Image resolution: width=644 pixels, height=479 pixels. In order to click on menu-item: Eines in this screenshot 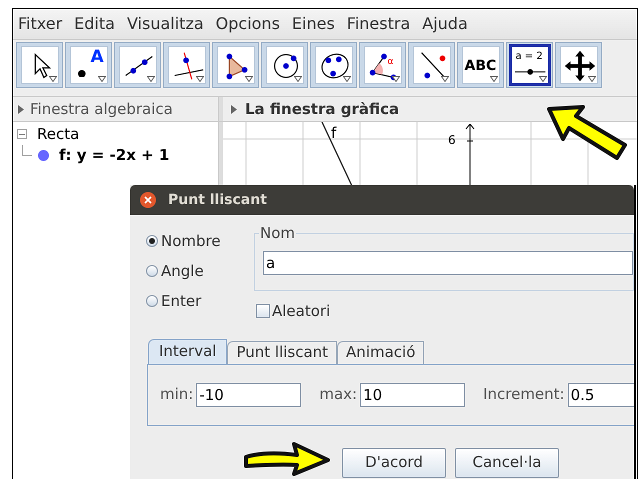, I will do `click(313, 24)`.